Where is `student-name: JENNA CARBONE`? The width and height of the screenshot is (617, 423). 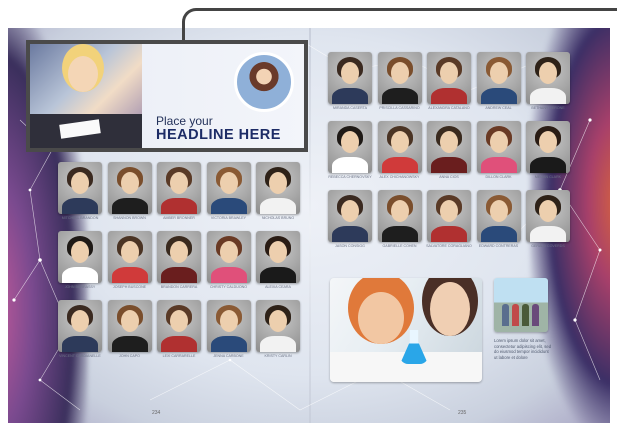
student-name: JENNA CARBONE is located at coordinates (228, 356).